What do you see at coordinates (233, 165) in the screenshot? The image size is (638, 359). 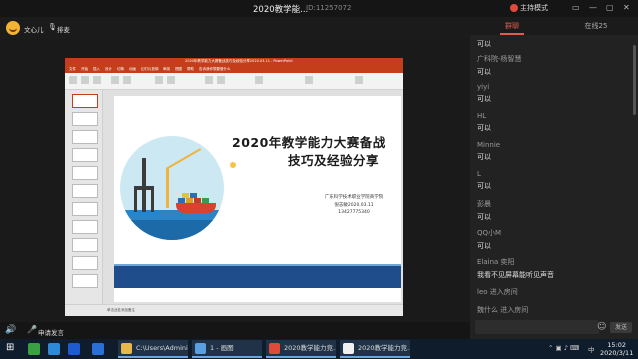 I see `sun-shape` at bounding box center [233, 165].